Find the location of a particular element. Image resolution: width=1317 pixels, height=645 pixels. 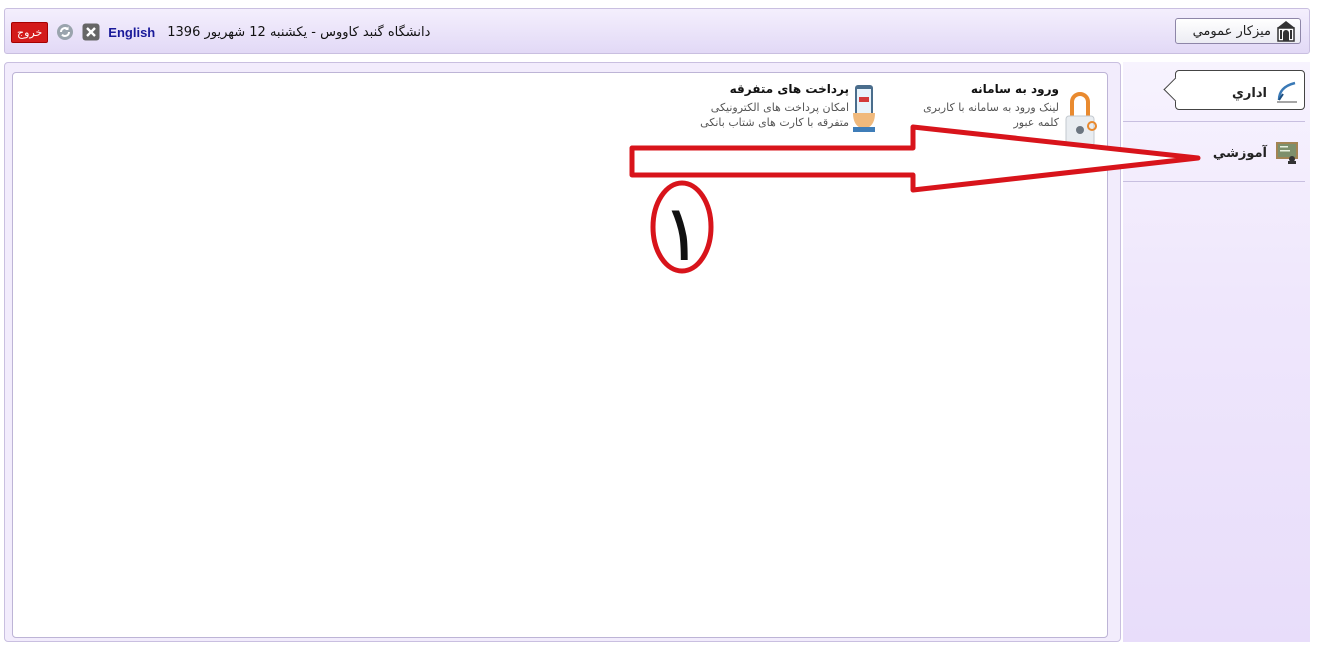

login-card-line-1: لینک ورود به سامانه با کاربری is located at coordinates (991, 107).